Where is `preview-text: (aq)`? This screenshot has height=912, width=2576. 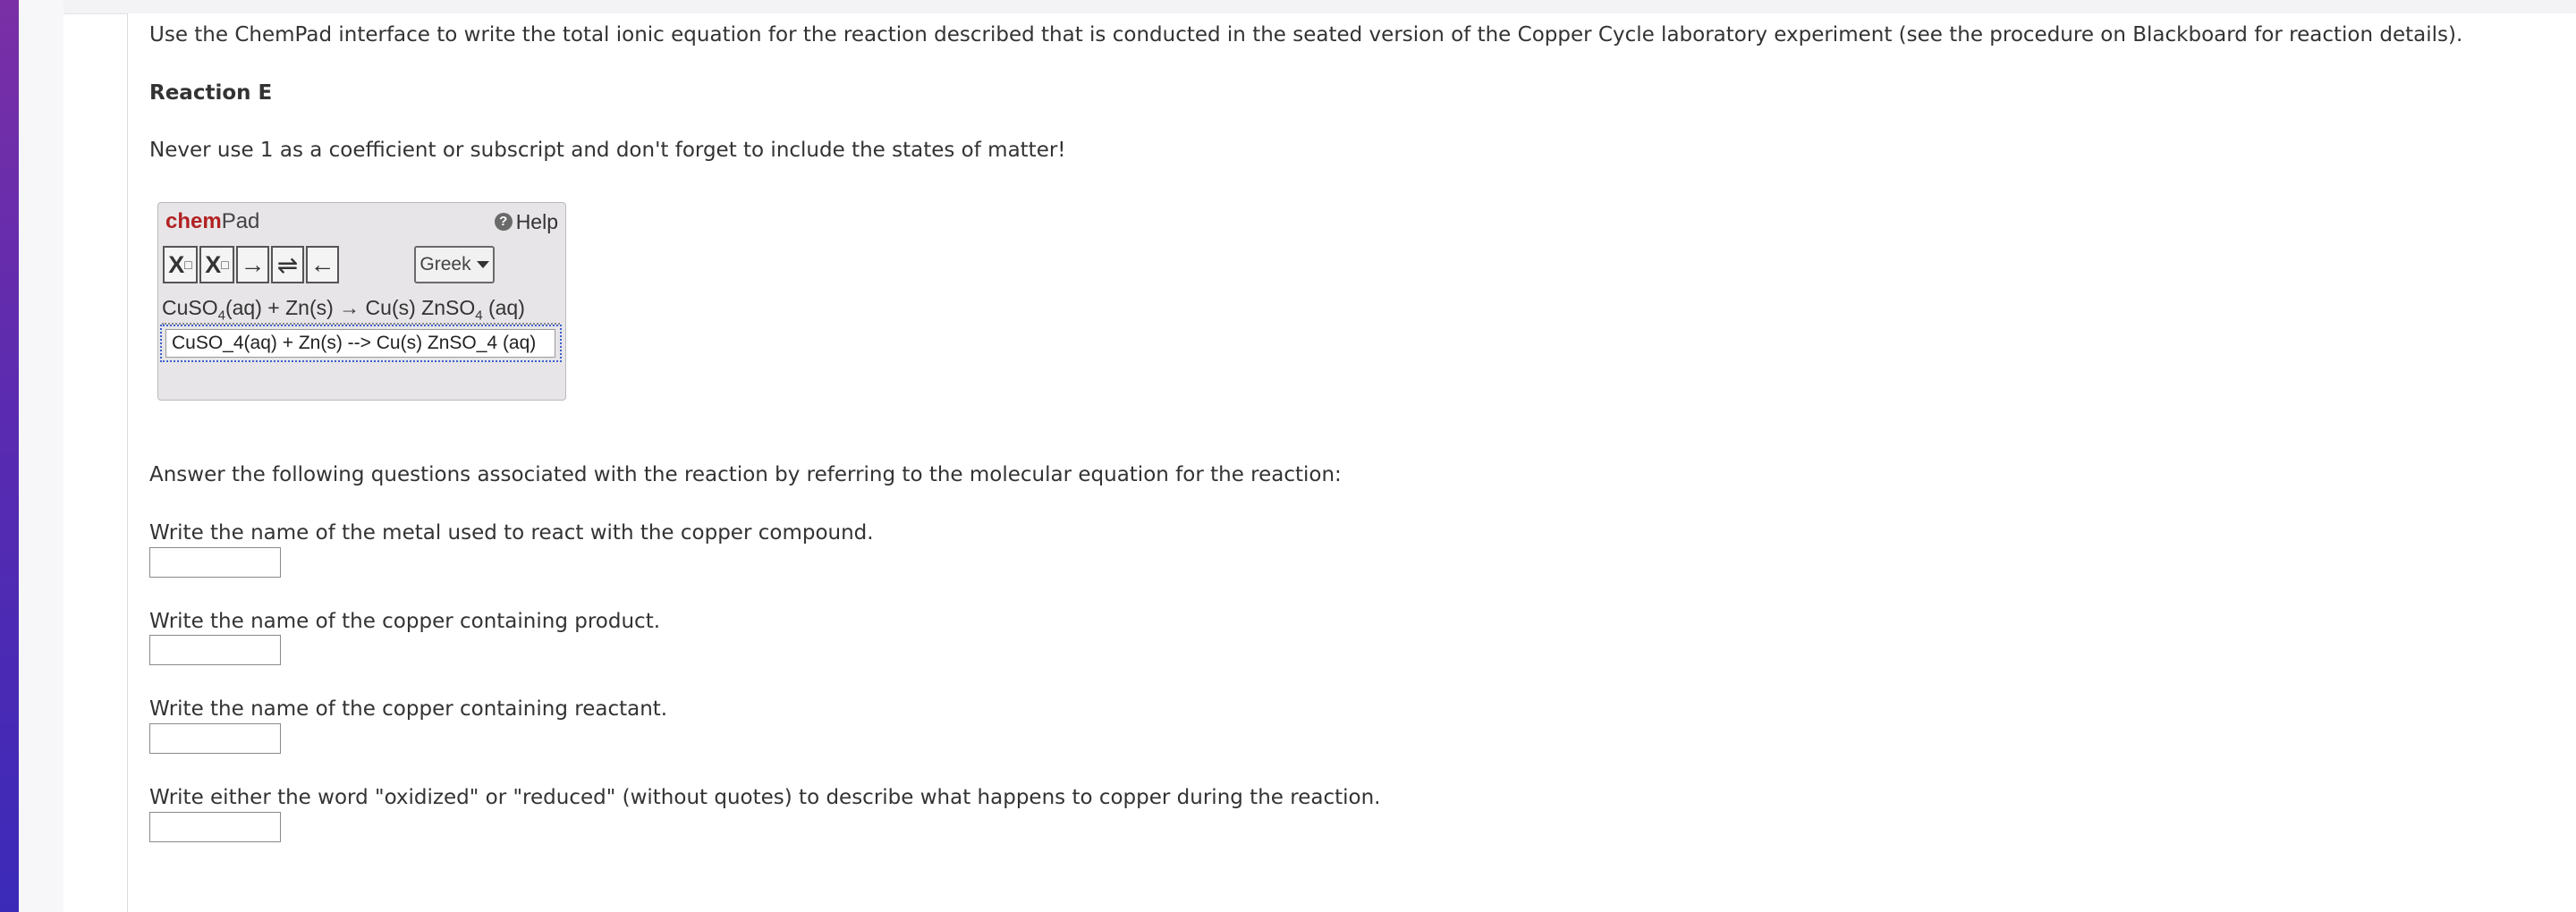 preview-text: (aq) is located at coordinates (503, 307).